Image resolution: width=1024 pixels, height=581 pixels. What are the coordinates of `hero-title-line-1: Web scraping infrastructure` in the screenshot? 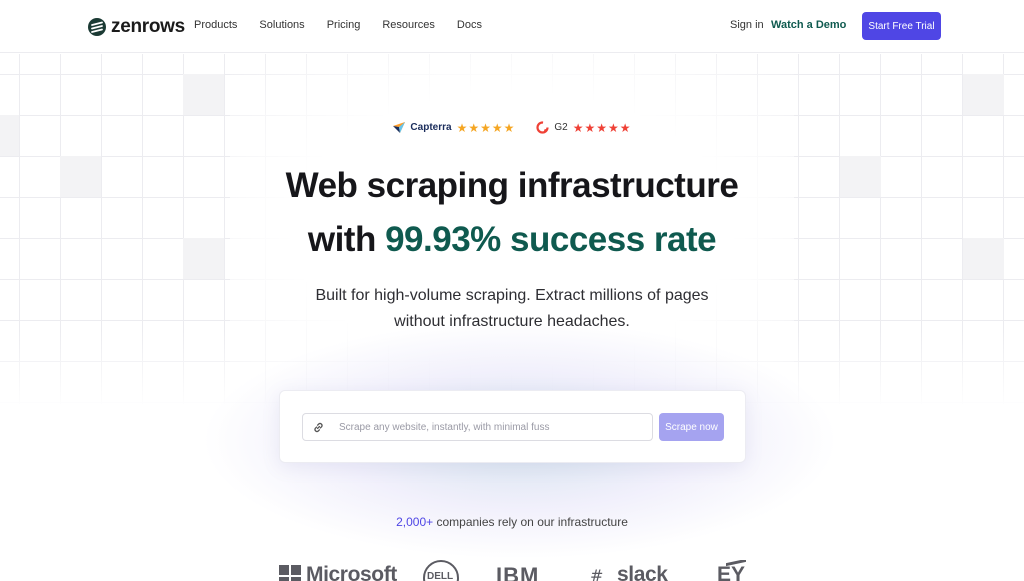 It's located at (512, 185).